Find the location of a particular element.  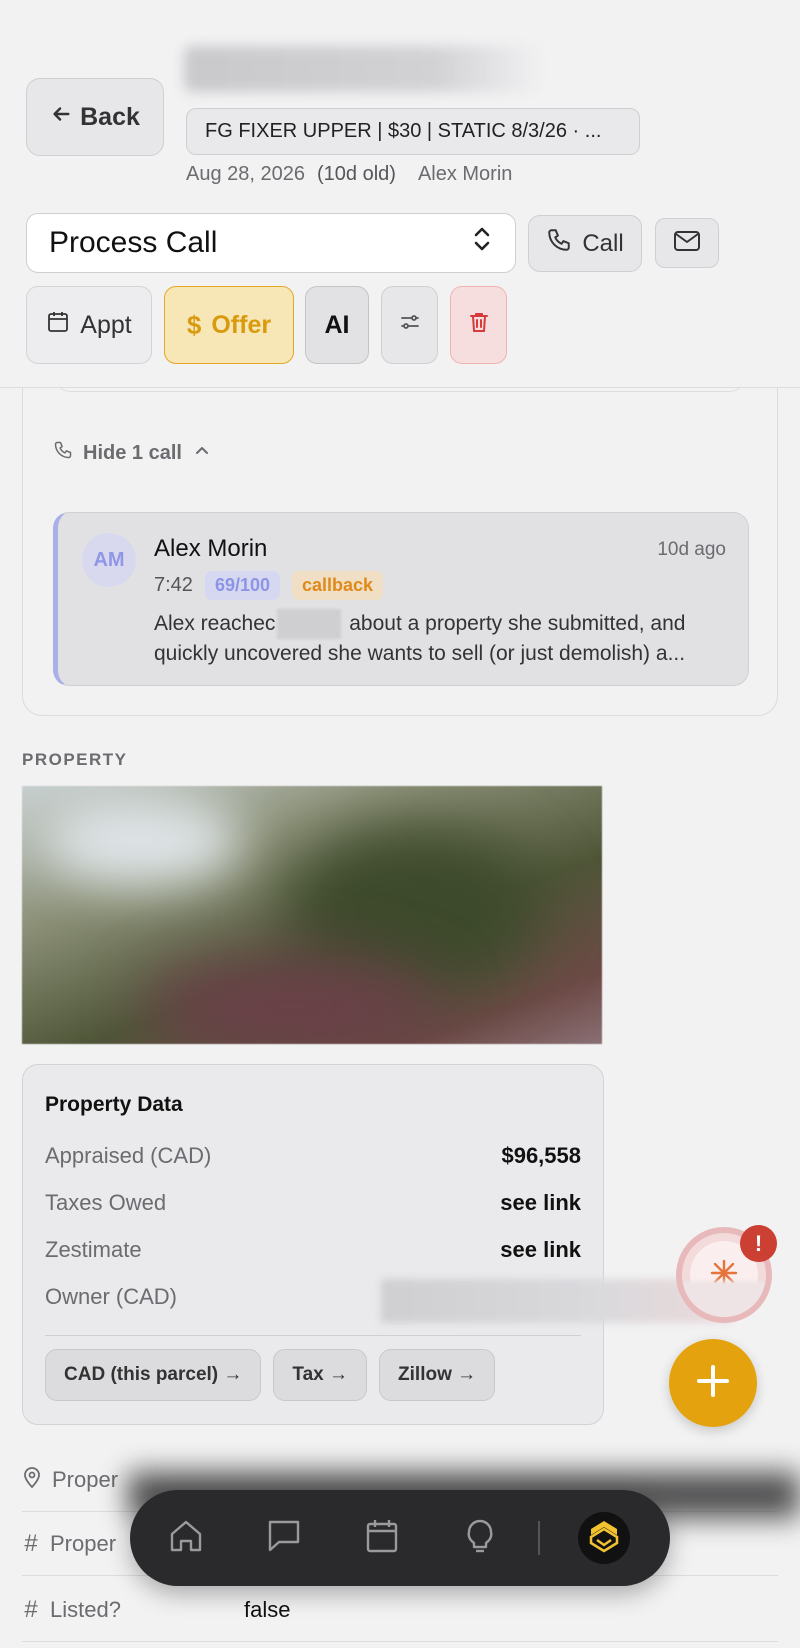

alert-badge: ! is located at coordinates (758, 1243).